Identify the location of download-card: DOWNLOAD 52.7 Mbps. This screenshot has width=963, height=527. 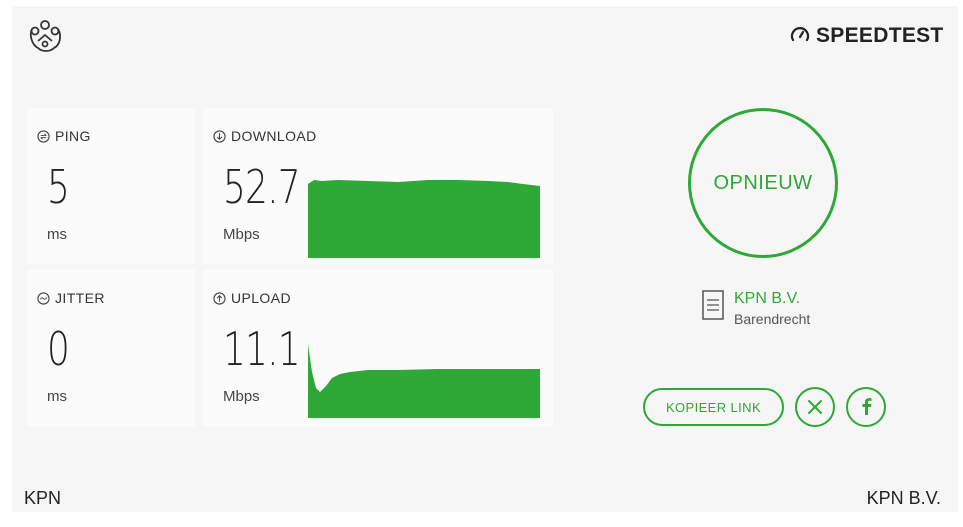
(378, 186).